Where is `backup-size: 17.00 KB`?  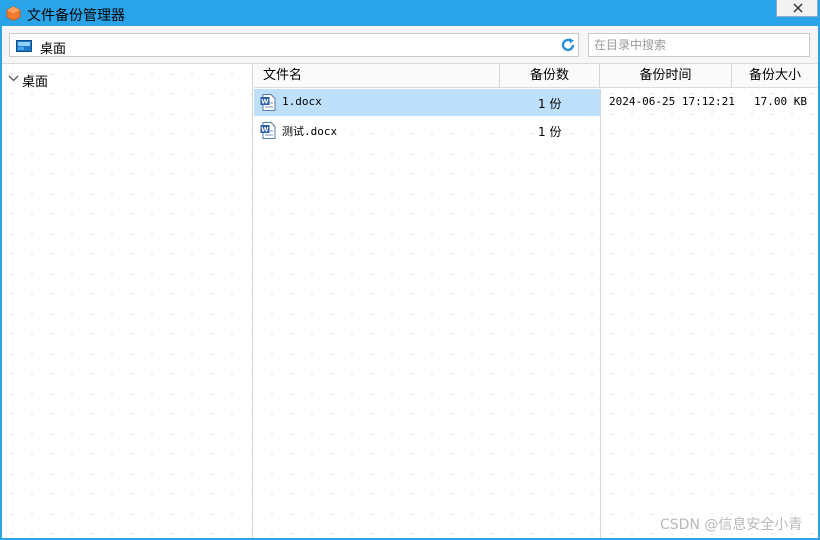 backup-size: 17.00 KB is located at coordinates (780, 101).